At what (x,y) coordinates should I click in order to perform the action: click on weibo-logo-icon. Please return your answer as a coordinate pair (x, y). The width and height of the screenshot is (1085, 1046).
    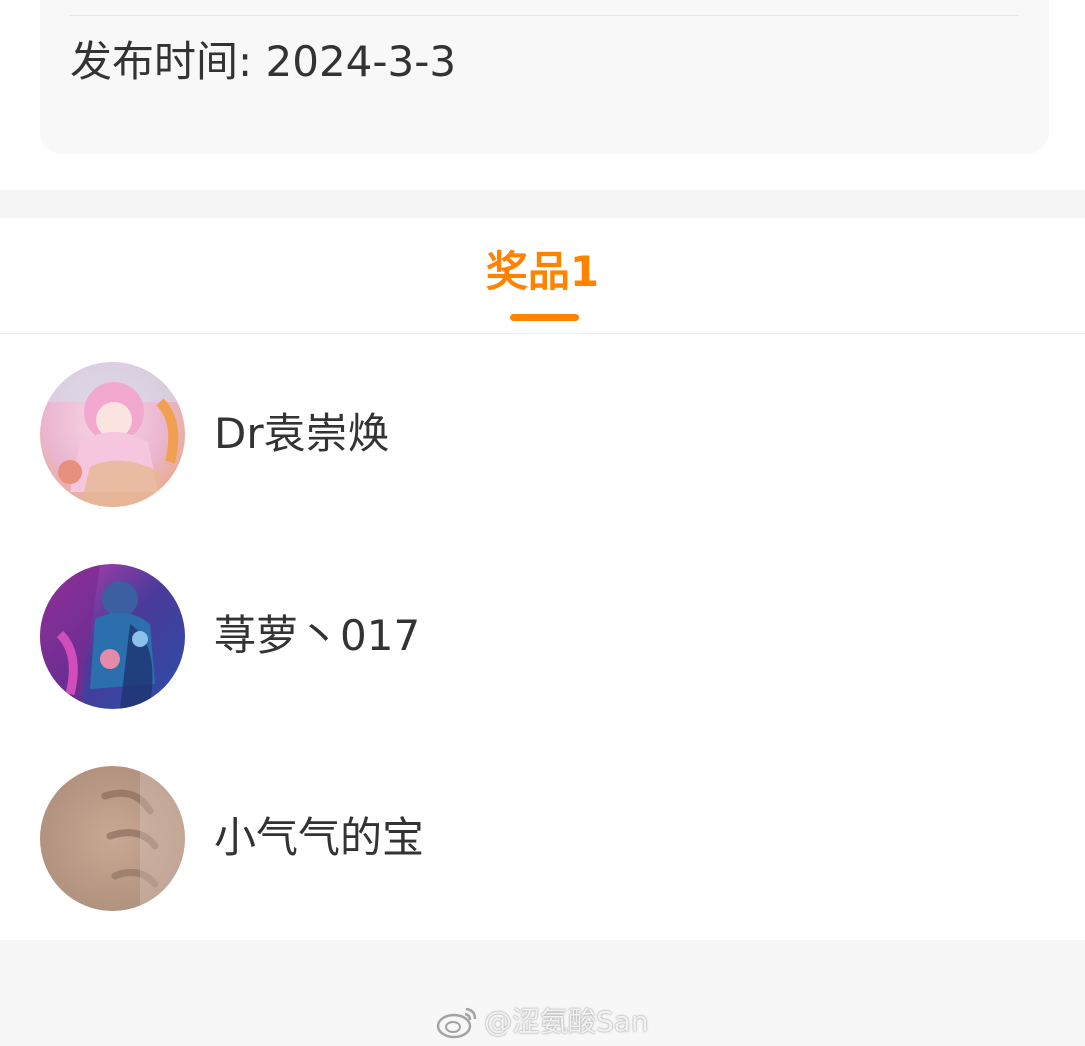
    Looking at the image, I should click on (457, 1022).